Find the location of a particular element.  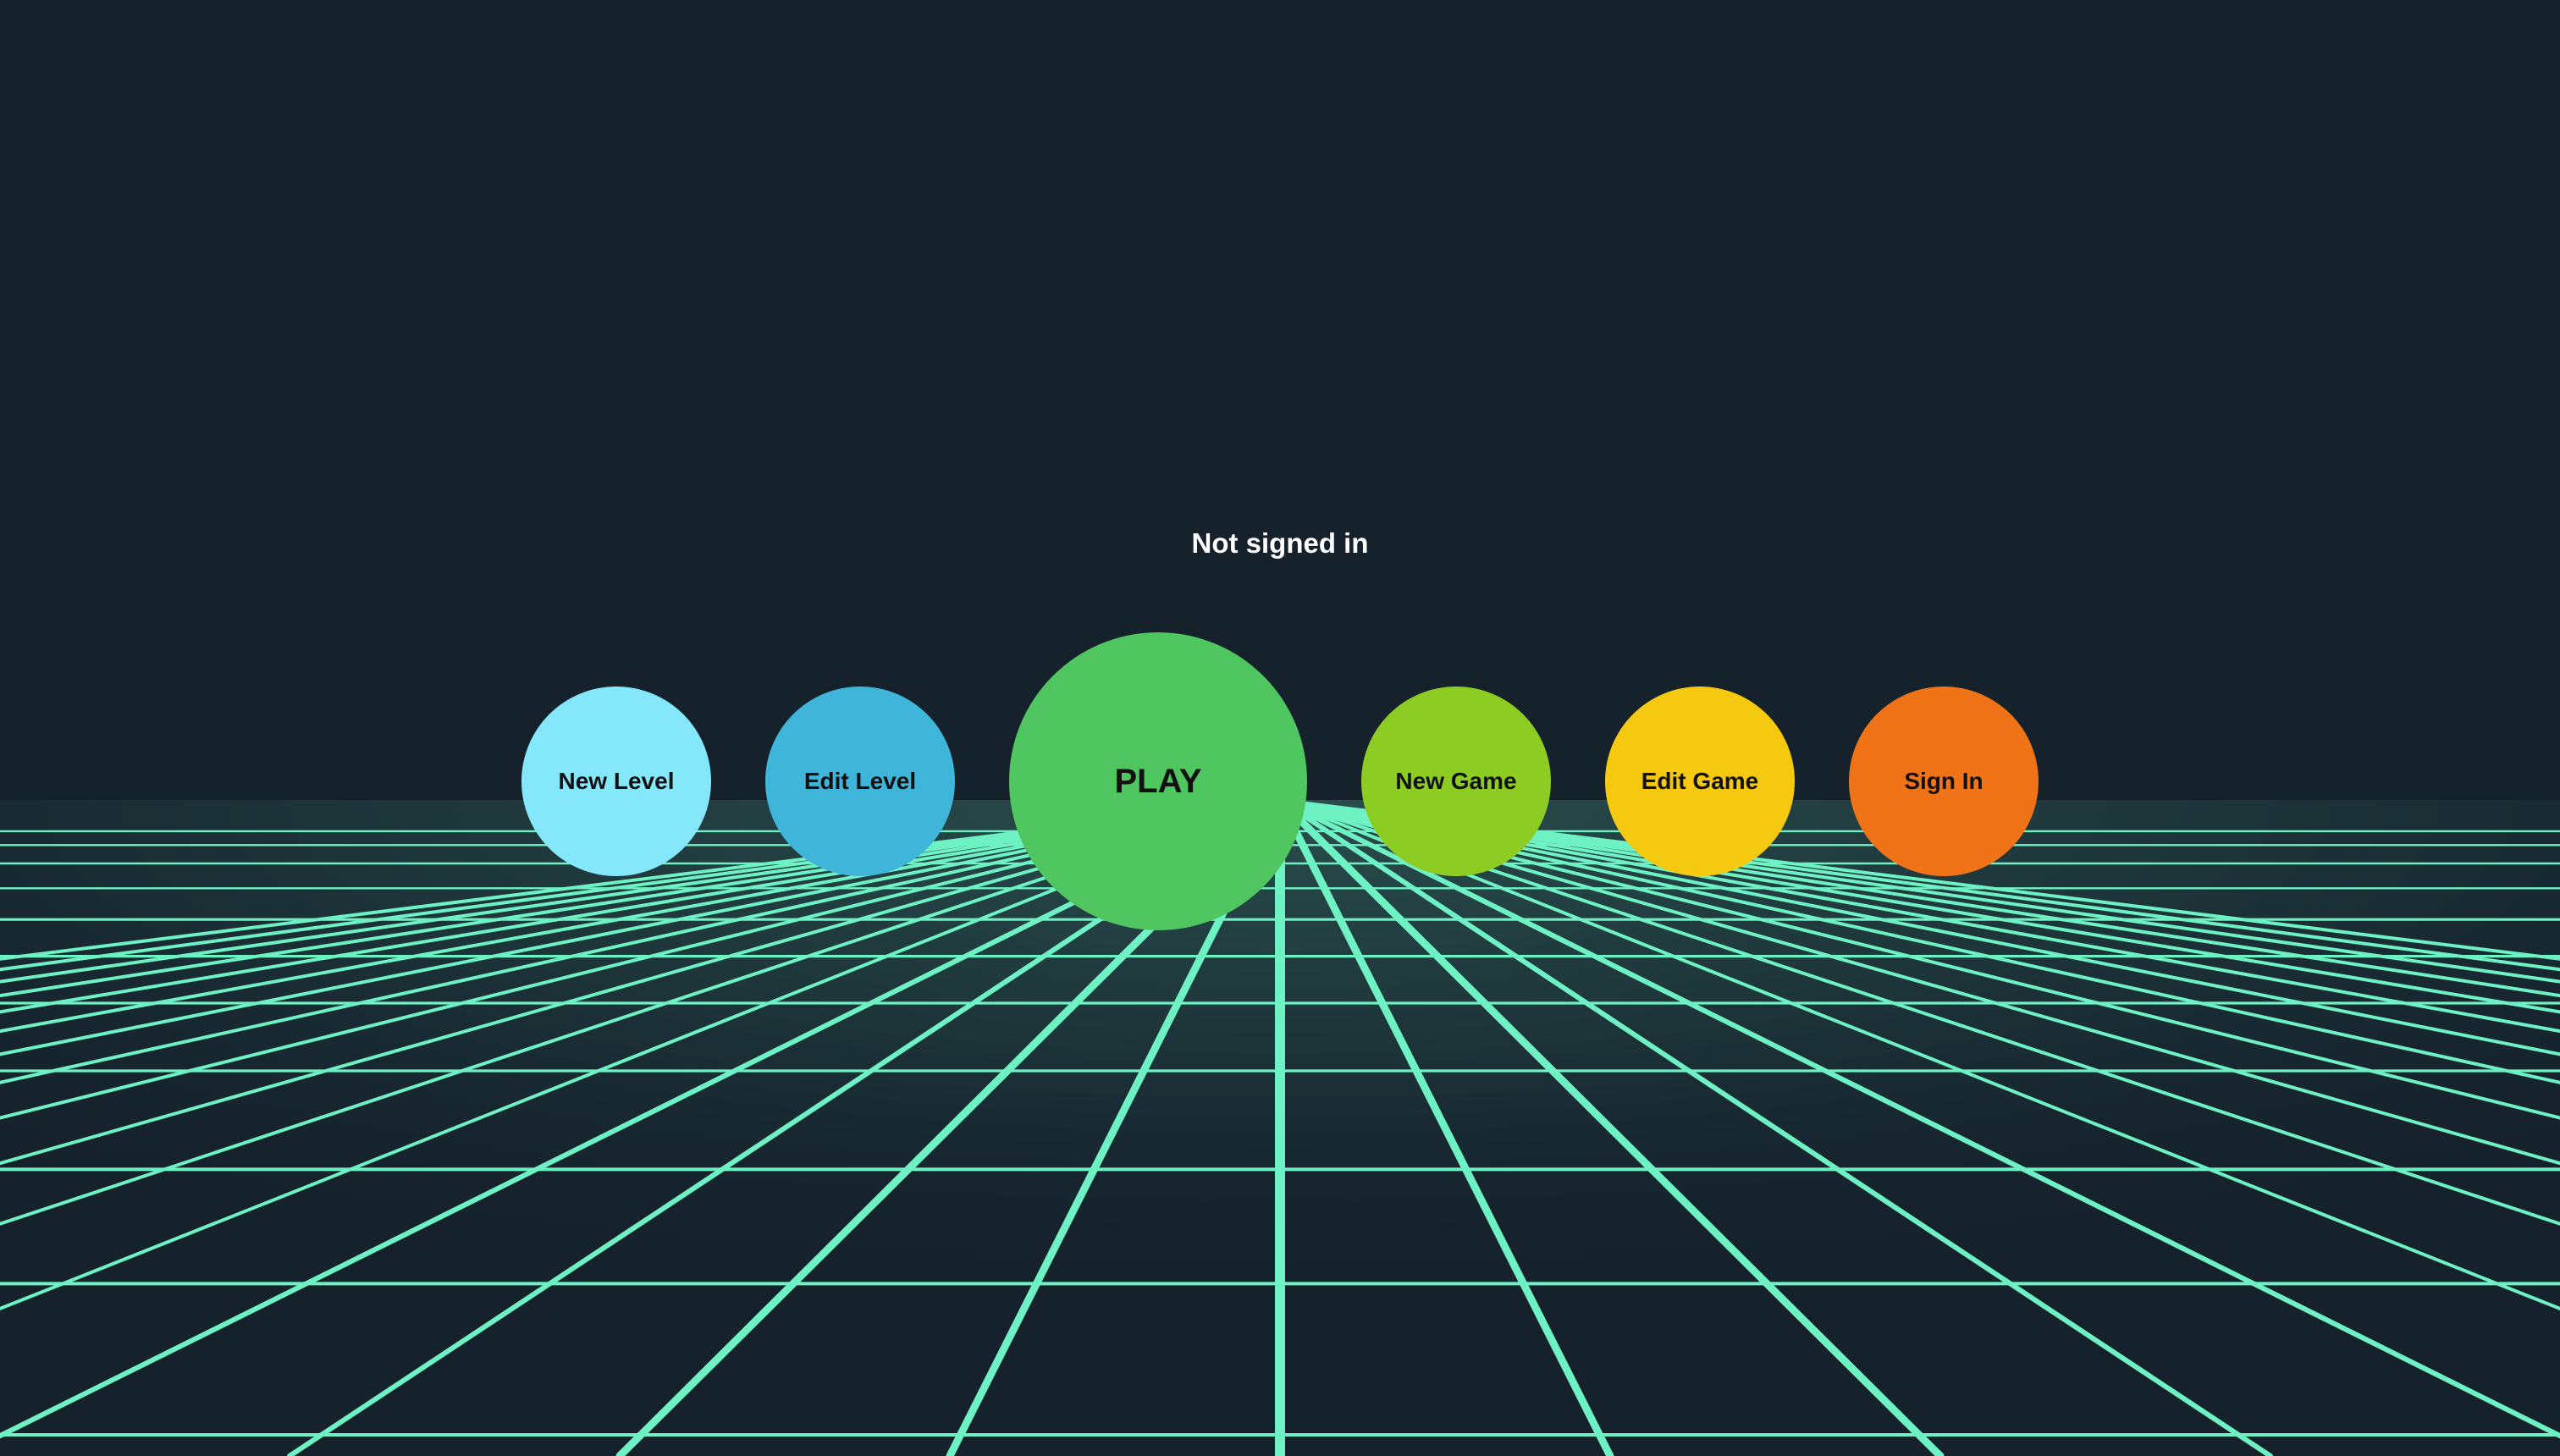

play-button: PLAY is located at coordinates (1158, 781).